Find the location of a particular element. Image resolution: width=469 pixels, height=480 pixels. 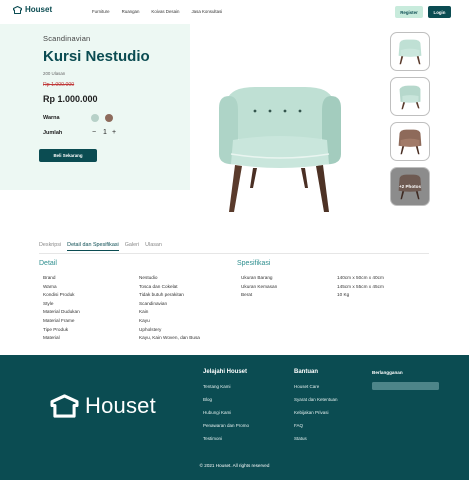

spec-label: Ukuran Barang is located at coordinates (257, 277).